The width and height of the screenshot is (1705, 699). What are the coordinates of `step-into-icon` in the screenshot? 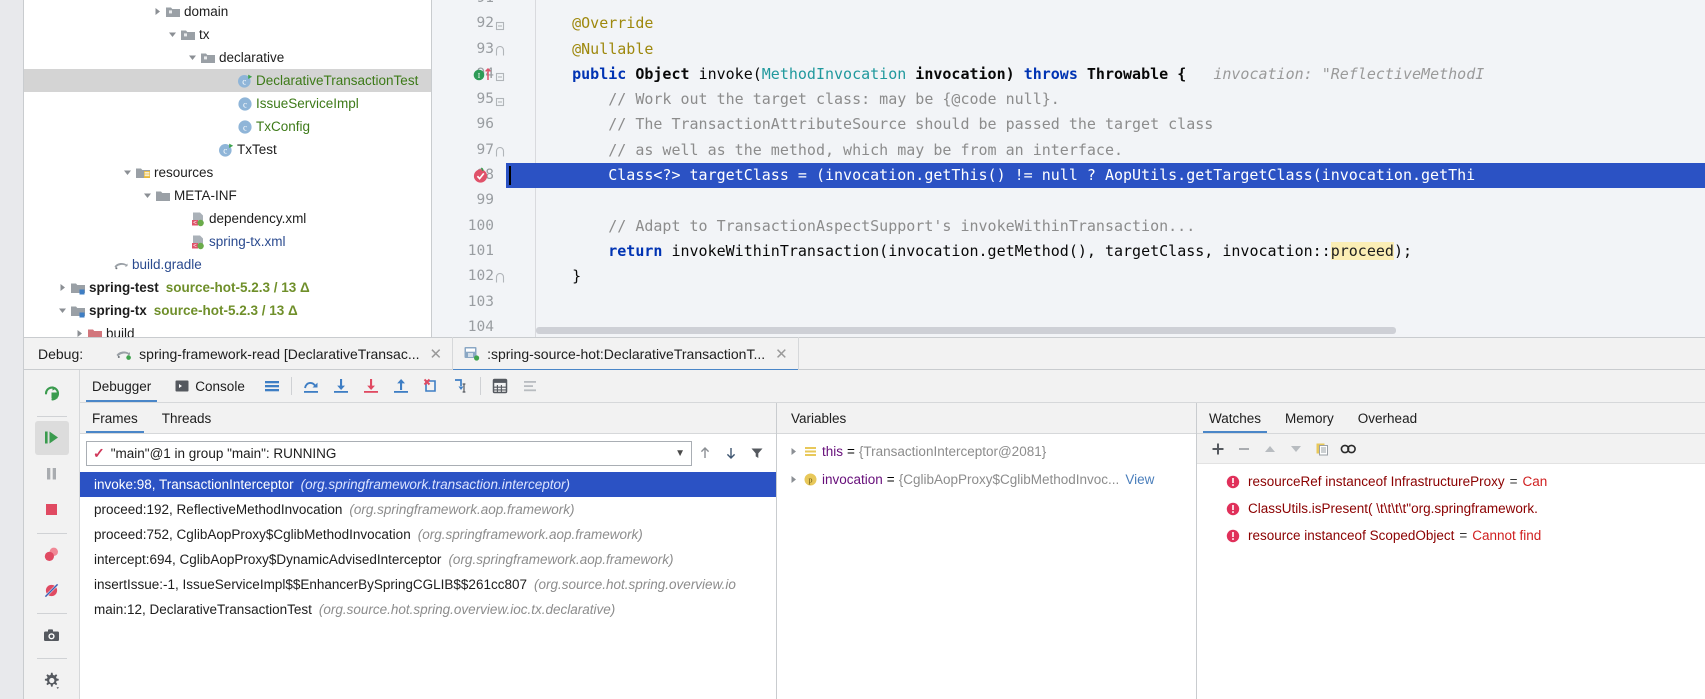 It's located at (341, 386).